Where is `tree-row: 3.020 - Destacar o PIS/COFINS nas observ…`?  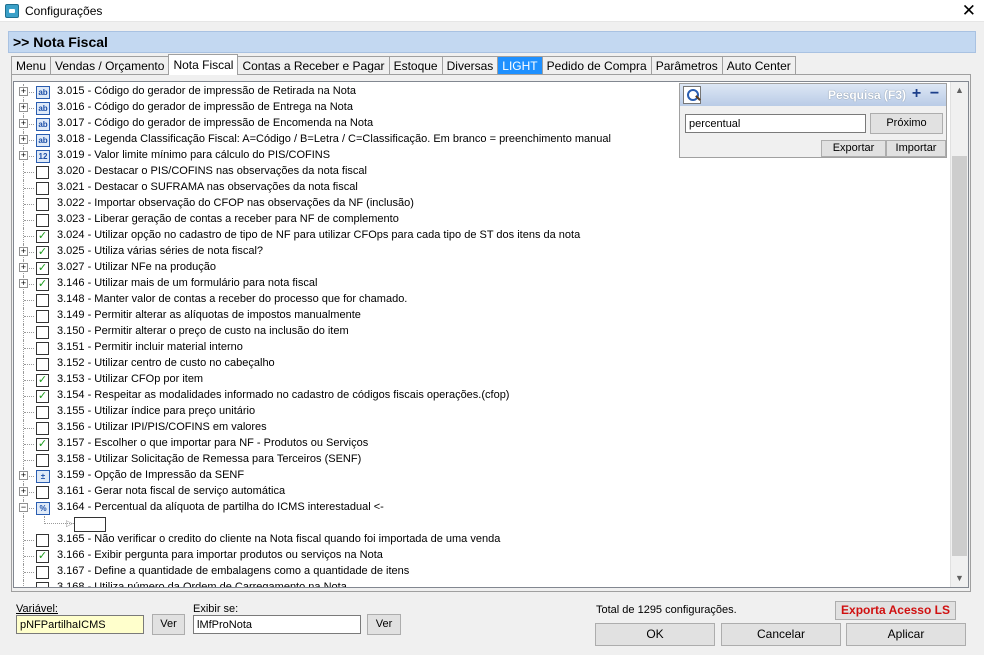 tree-row: 3.020 - Destacar o PIS/COFINS nas observ… is located at coordinates (482, 172).